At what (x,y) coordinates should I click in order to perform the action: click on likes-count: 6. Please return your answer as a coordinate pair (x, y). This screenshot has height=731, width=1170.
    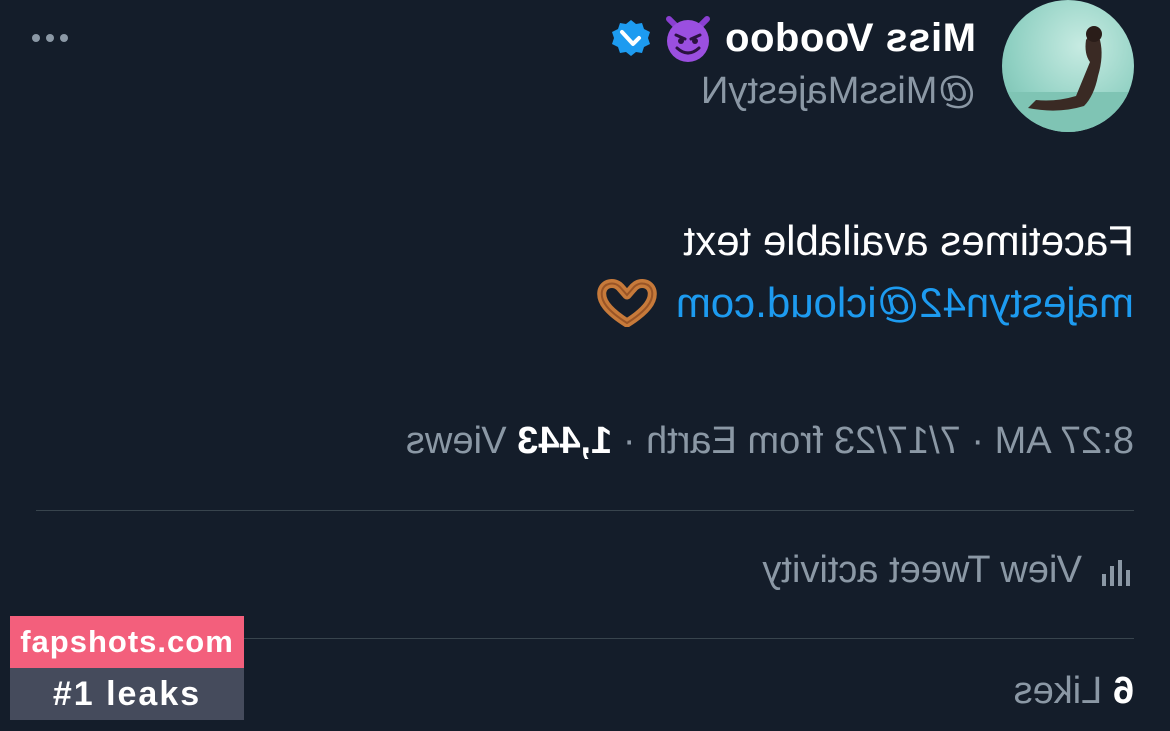
    Looking at the image, I should click on (1123, 691).